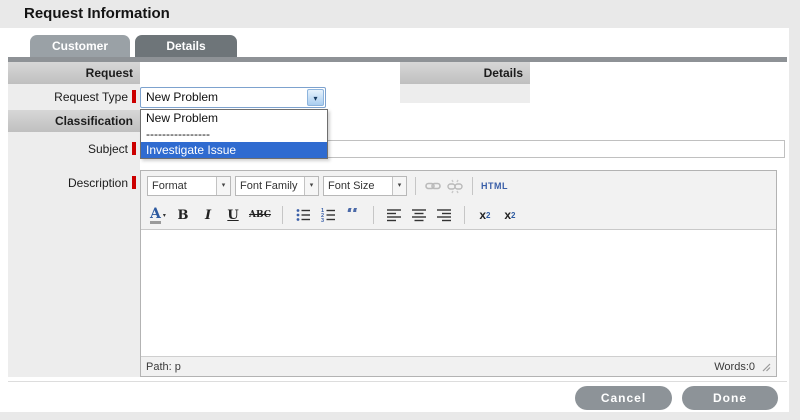 This screenshot has height=420, width=800. What do you see at coordinates (72, 149) in the screenshot?
I see `subject-label: Subject` at bounding box center [72, 149].